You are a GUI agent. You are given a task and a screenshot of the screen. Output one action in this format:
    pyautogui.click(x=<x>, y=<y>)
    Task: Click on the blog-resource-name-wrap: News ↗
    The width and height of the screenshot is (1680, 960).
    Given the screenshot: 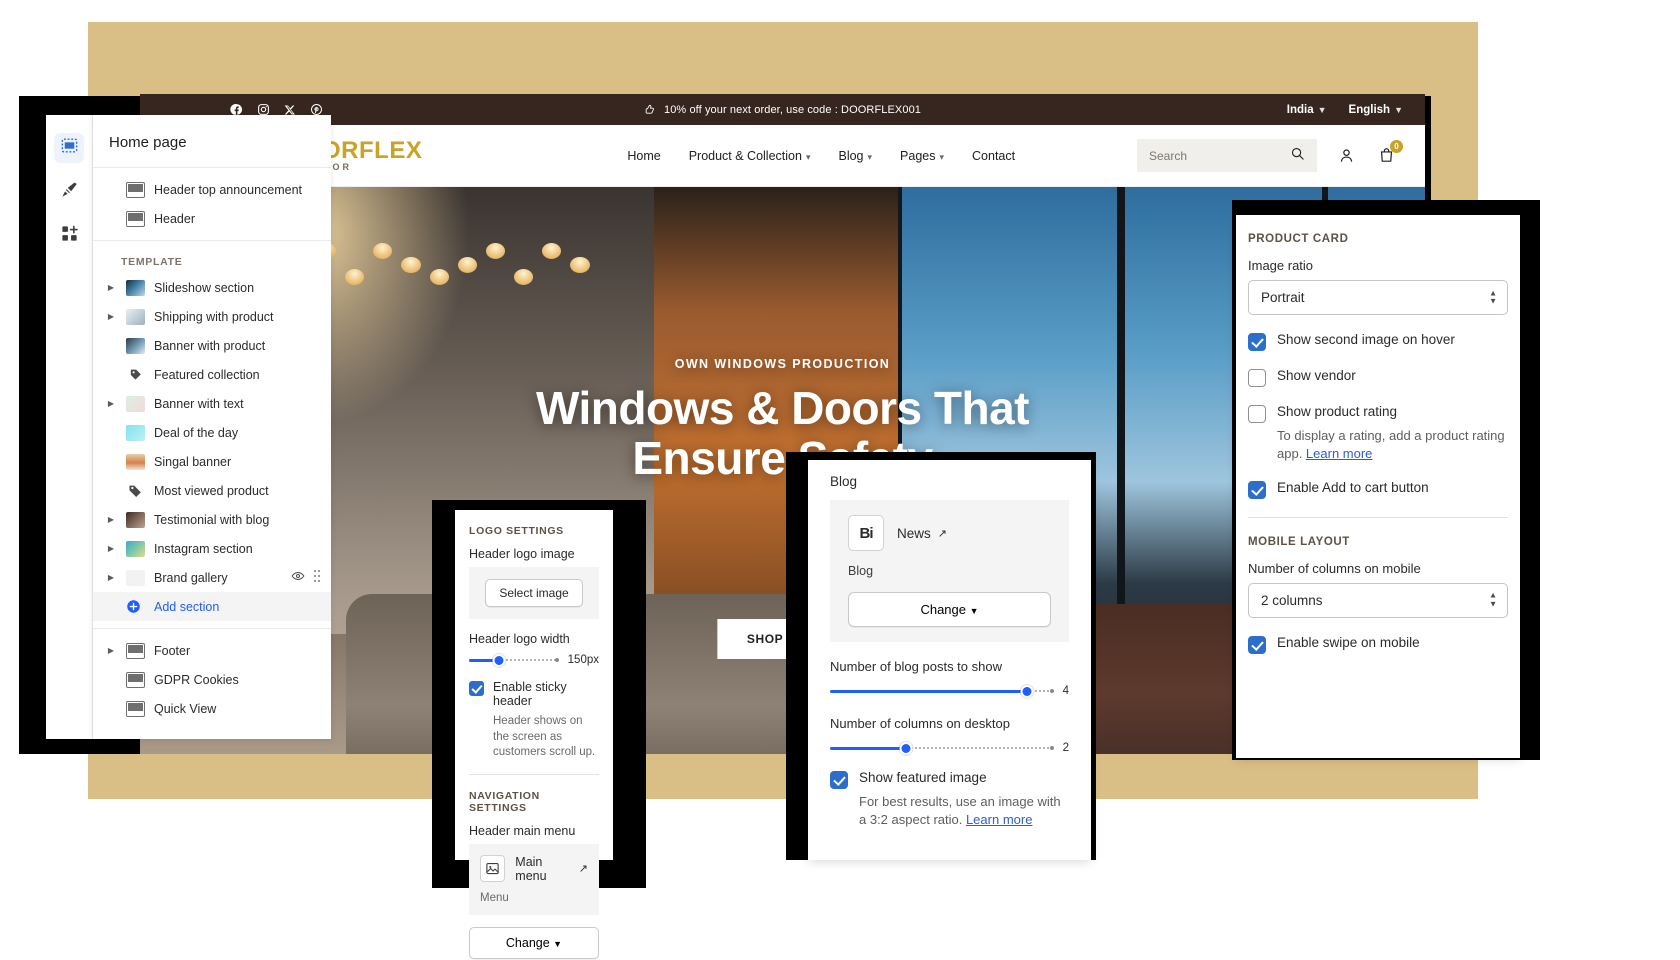 What is the action you would take?
    pyautogui.click(x=922, y=533)
    